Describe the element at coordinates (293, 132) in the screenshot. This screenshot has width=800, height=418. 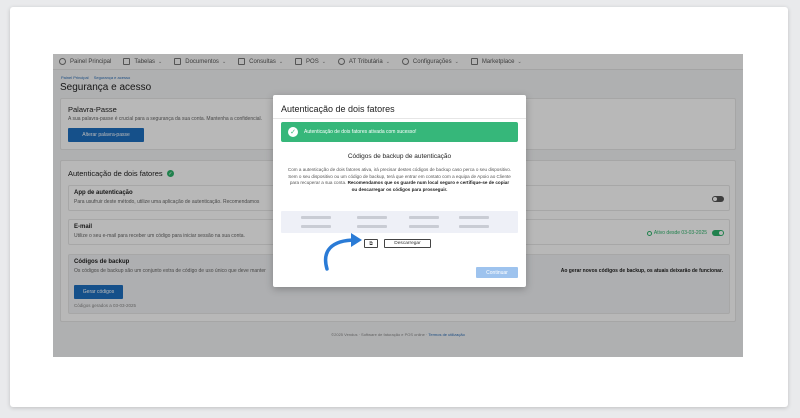
I see `check-icon: ✓` at that location.